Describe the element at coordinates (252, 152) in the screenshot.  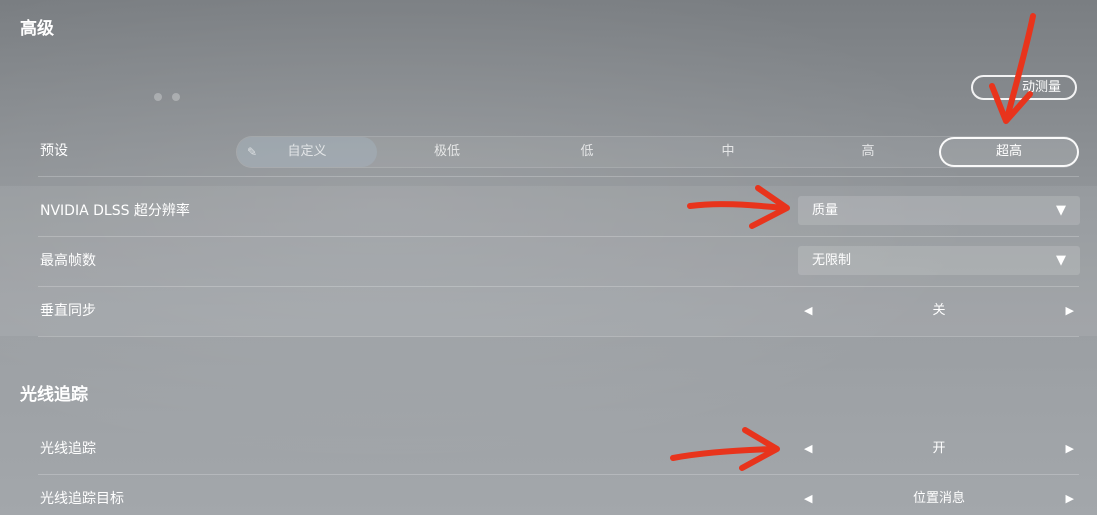
I see `pencil-icon: ✎` at that location.